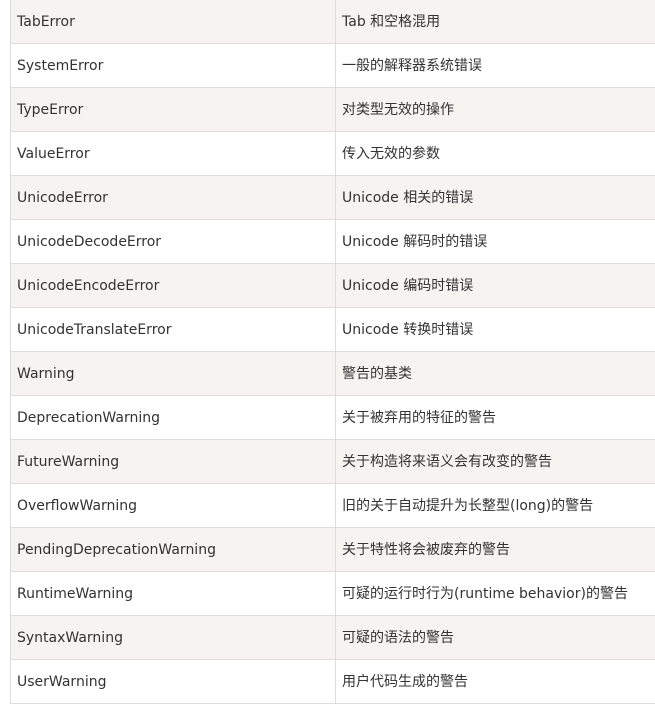 The width and height of the screenshot is (655, 706). I want to click on table-row: TabError Tab 和空格混用, so click(332, 22).